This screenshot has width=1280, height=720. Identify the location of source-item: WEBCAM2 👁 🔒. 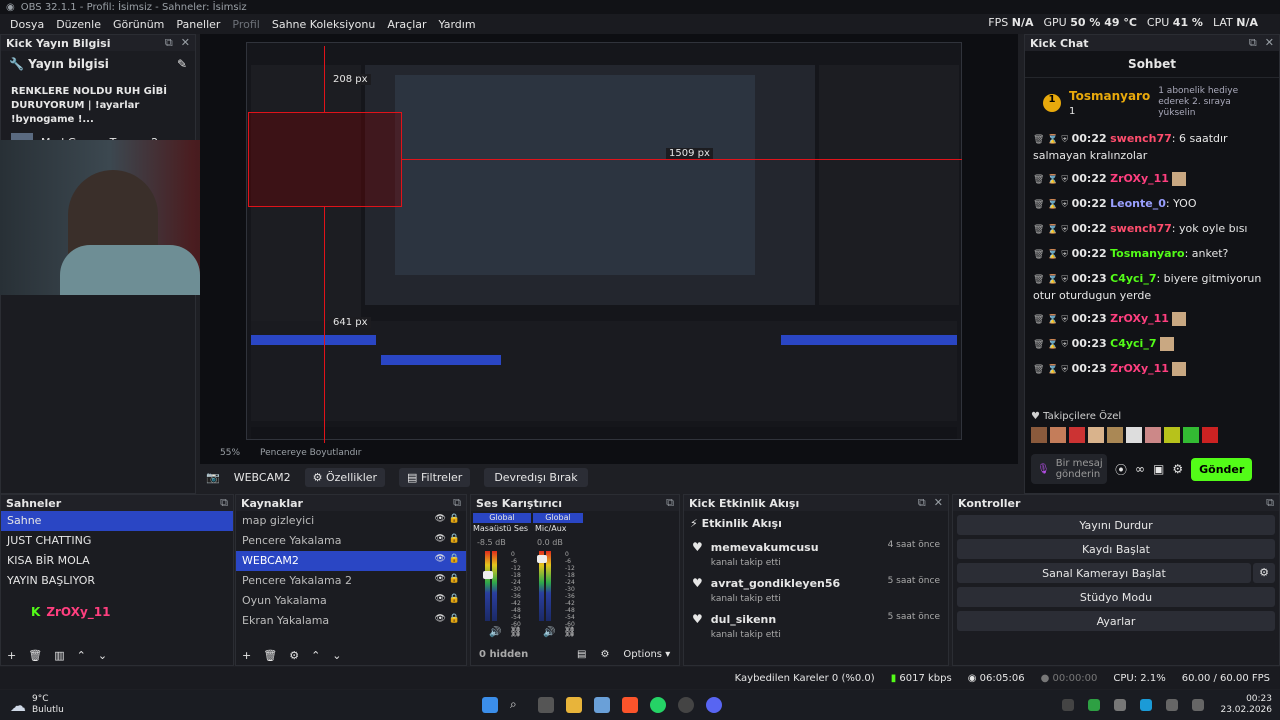
(351, 561).